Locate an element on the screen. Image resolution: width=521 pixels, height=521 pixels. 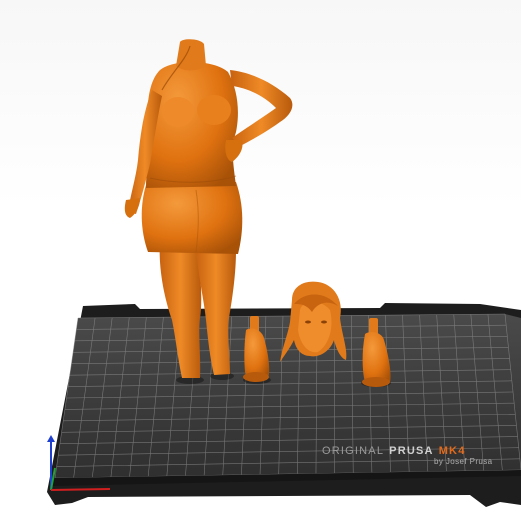
bed-maker-label: by Josef Prusa is located at coordinates (463, 461).